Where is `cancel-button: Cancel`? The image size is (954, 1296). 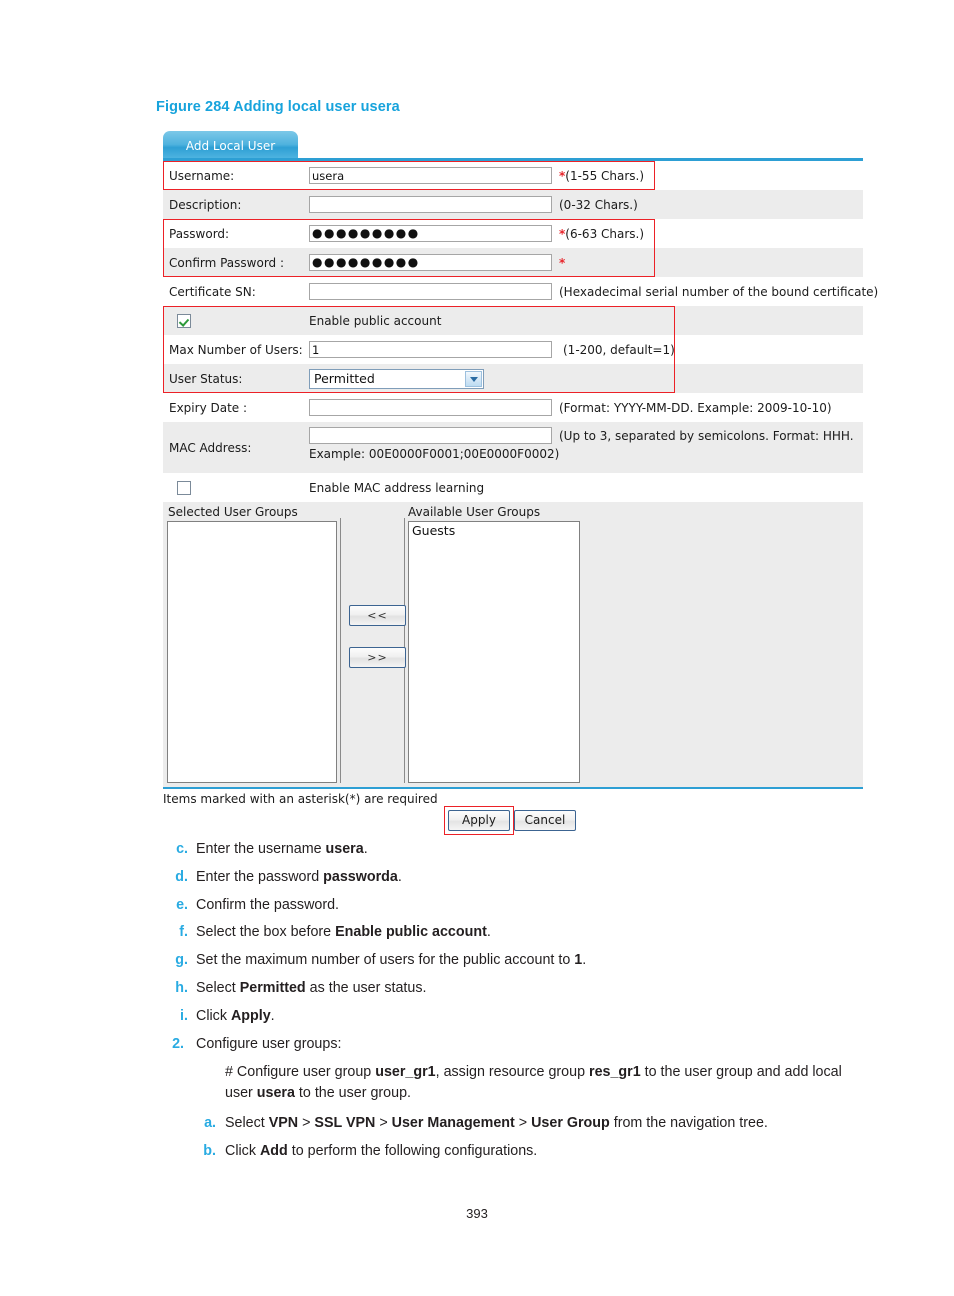
cancel-button: Cancel is located at coordinates (545, 820).